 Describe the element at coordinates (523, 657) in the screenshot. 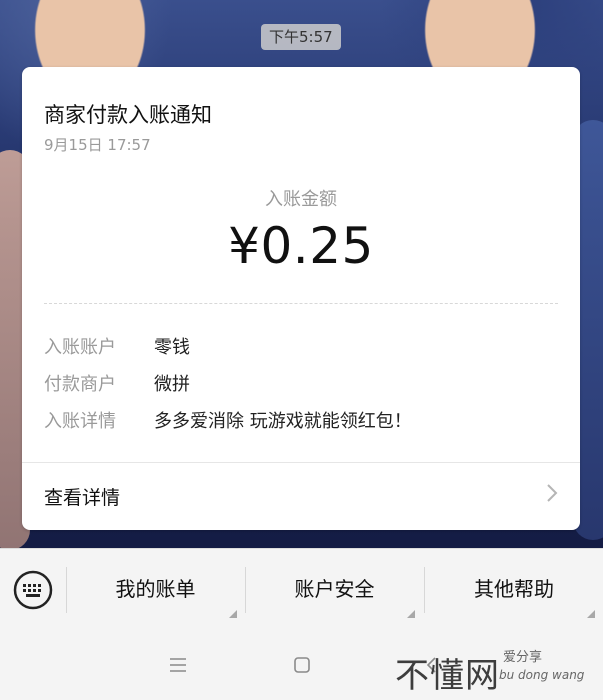

I see `watermark-sub: 爱分享` at that location.